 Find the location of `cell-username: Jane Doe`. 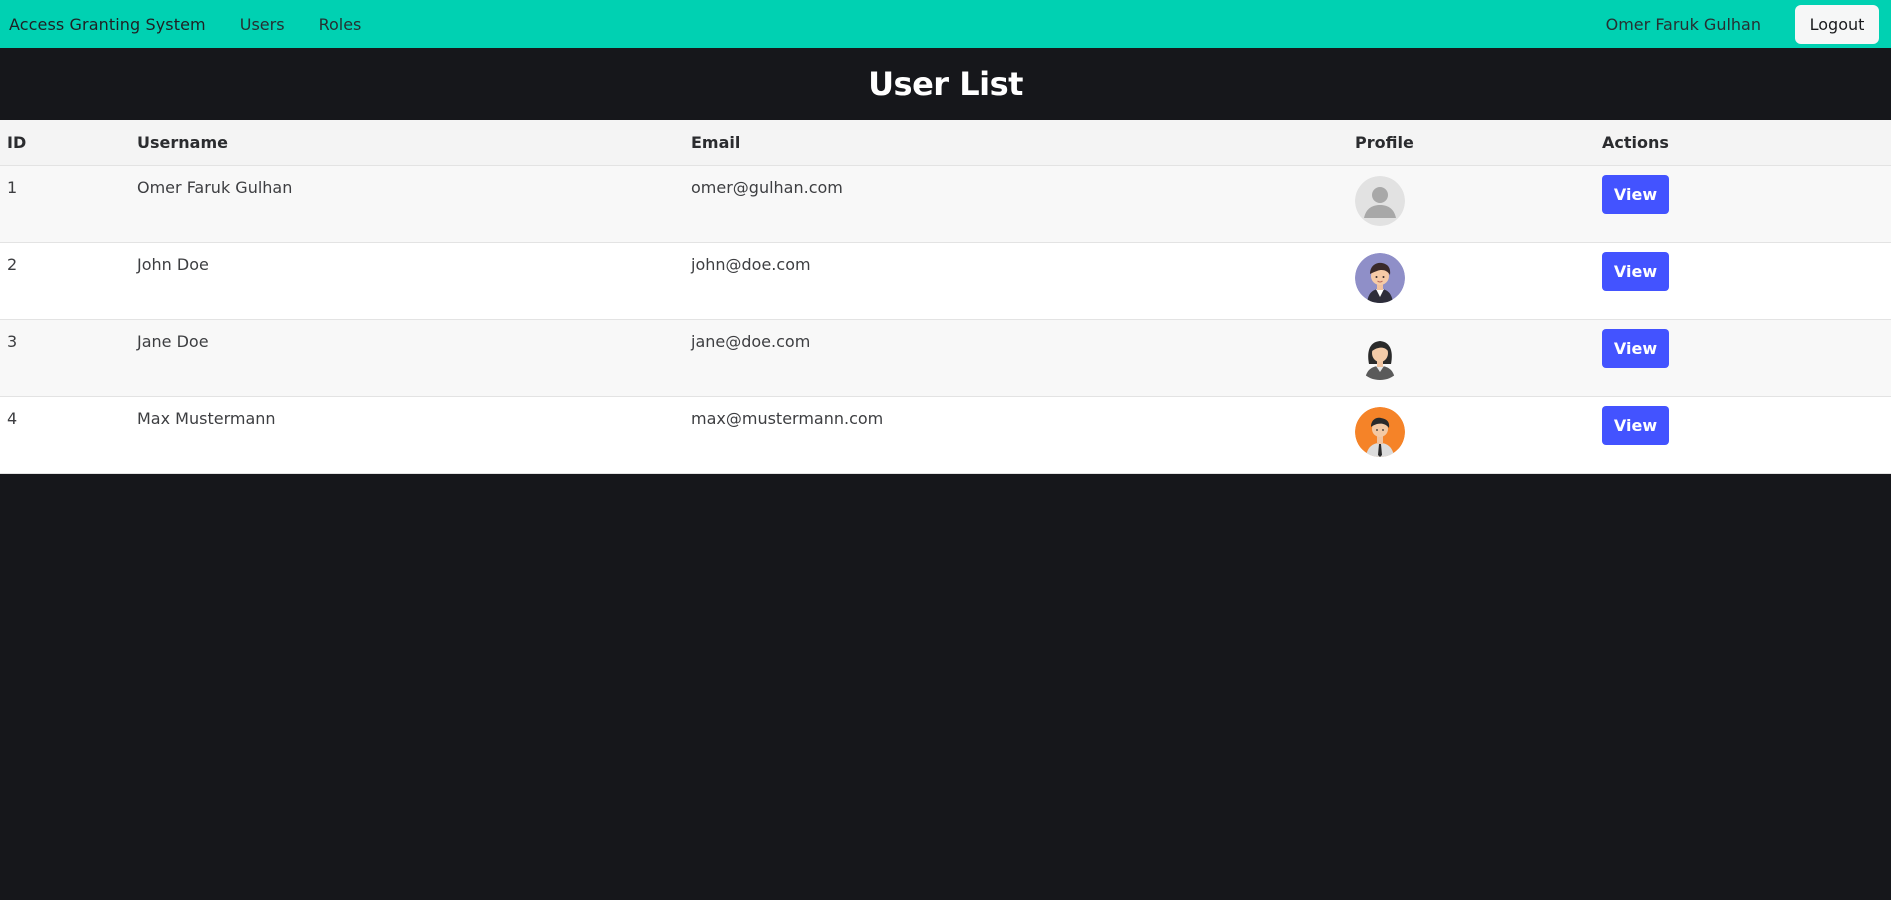

cell-username: Jane Doe is located at coordinates (407, 358).